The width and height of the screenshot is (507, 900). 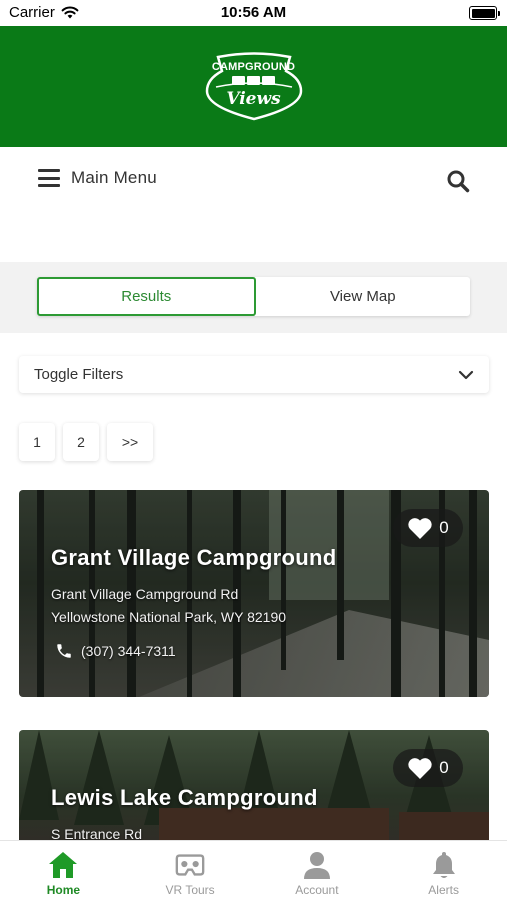 I want to click on phone-icon, so click(x=64, y=651).